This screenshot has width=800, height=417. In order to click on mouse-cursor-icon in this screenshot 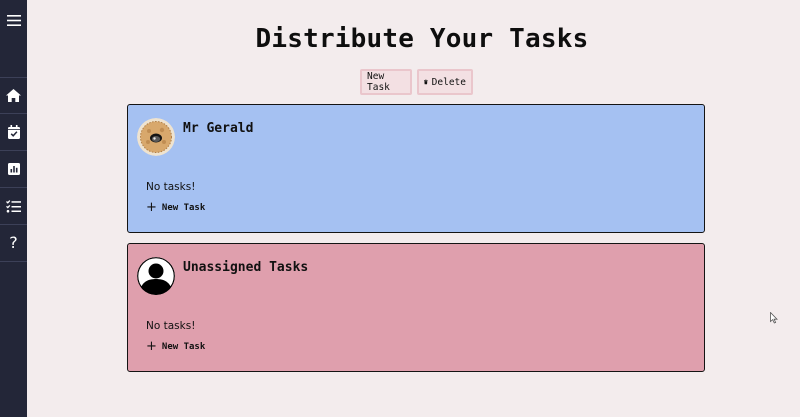, I will do `click(774, 318)`.